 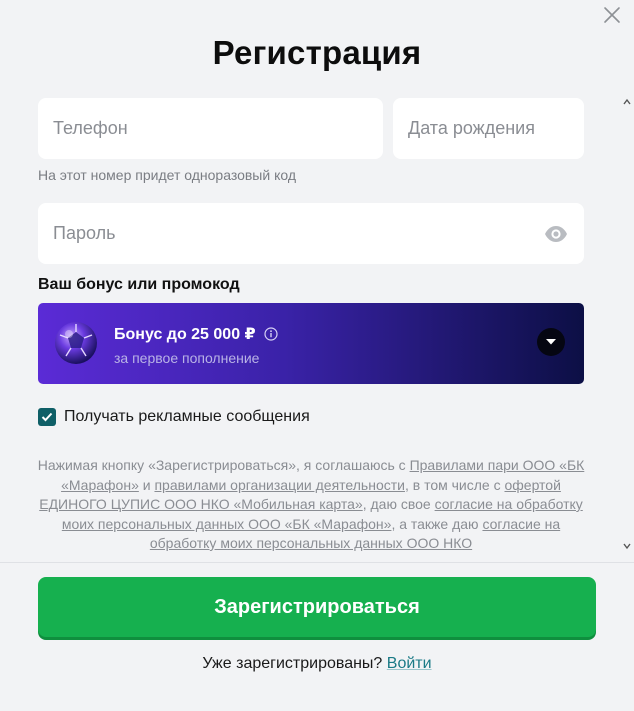 What do you see at coordinates (317, 607) in the screenshot?
I see `register-button: Зарегистрироваться` at bounding box center [317, 607].